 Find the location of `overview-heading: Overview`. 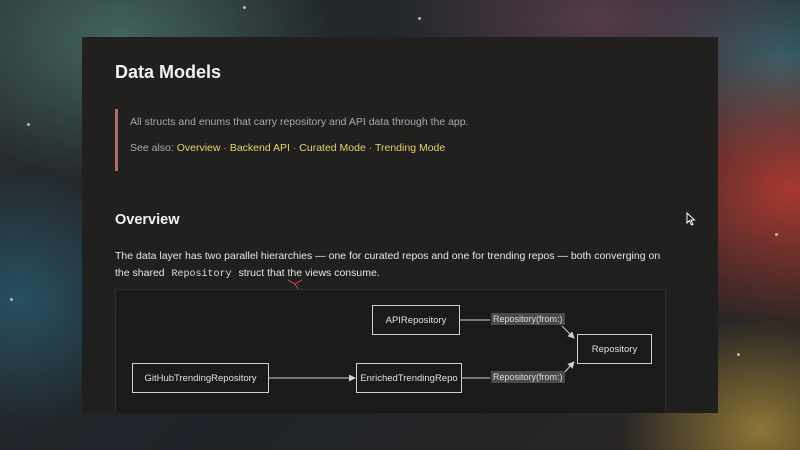

overview-heading: Overview is located at coordinates (147, 220).